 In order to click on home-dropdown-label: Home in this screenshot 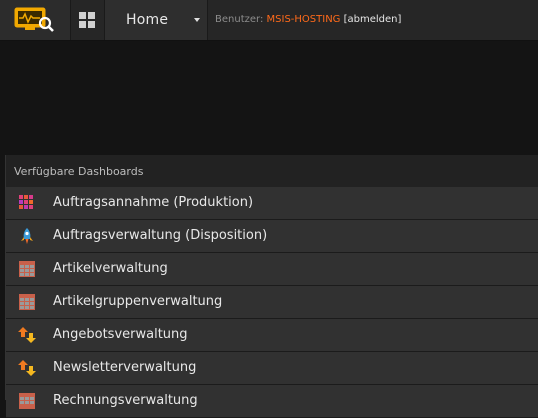, I will do `click(147, 20)`.